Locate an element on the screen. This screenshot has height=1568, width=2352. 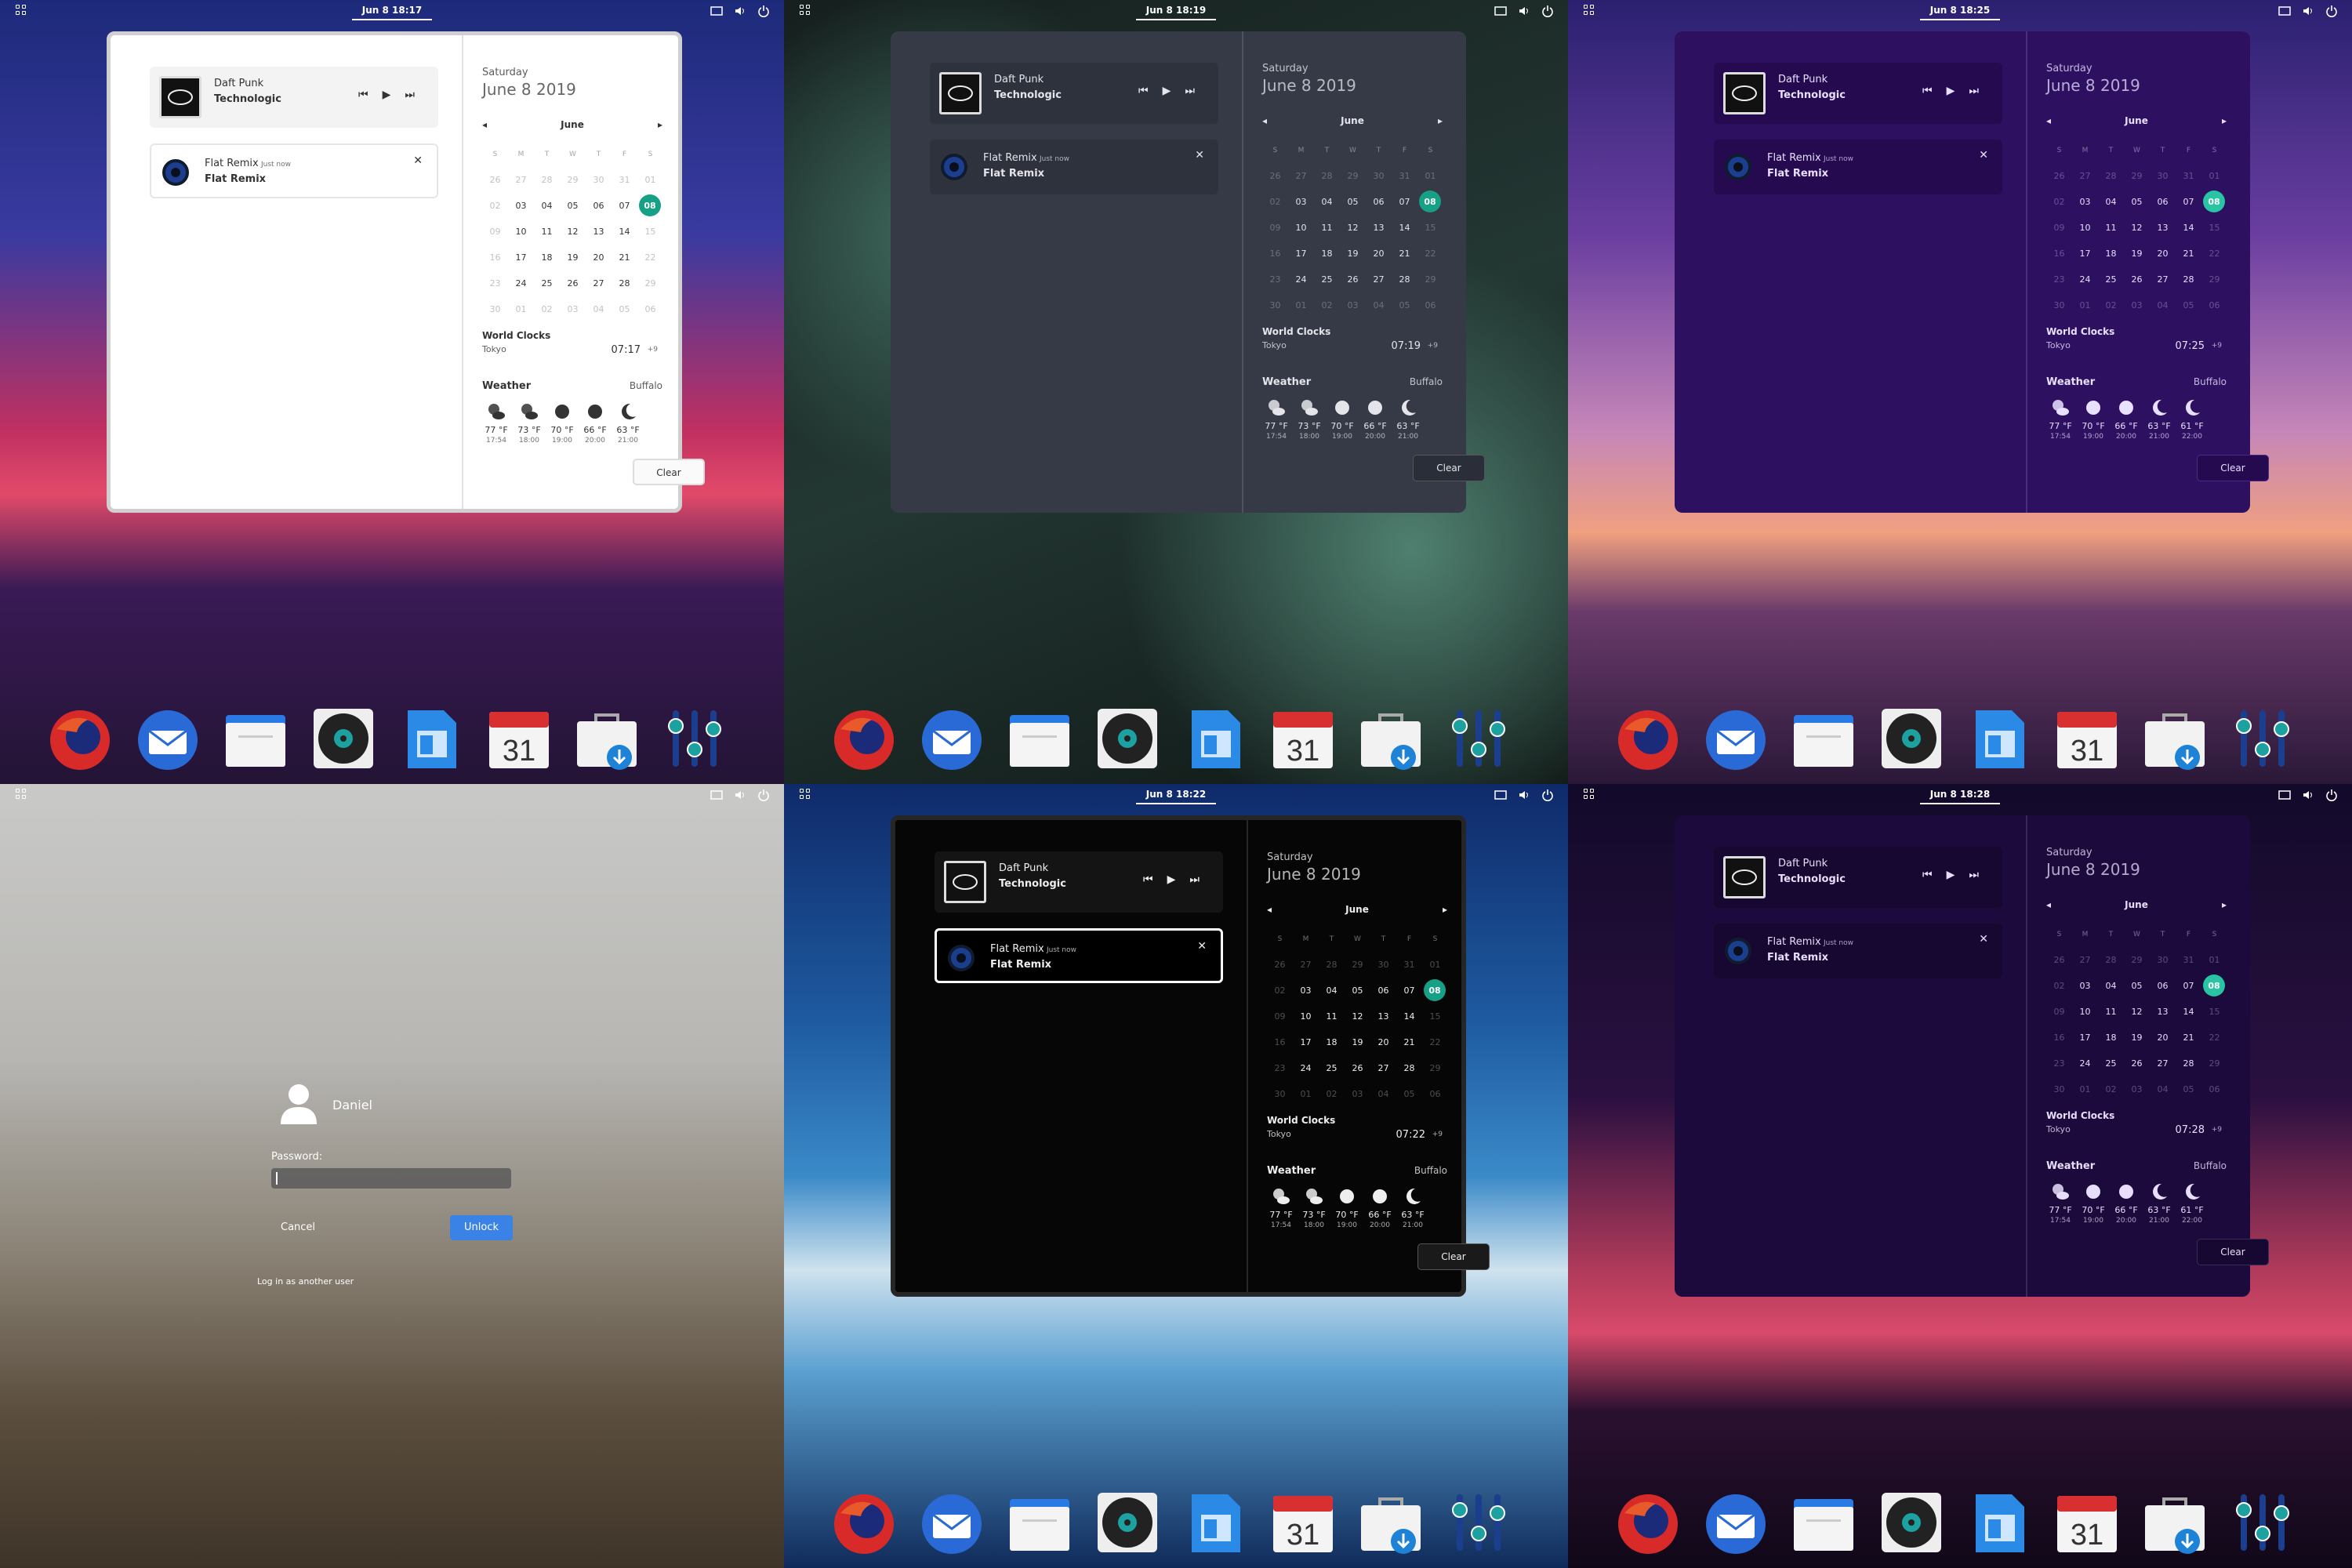
calendar-day: 25 is located at coordinates (2111, 279).